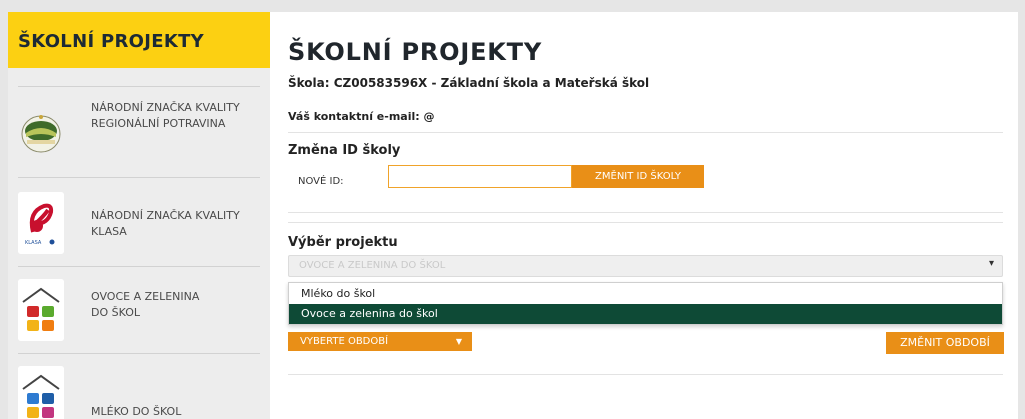  I want to click on select-period-button: VYBERTE OBDOBÍ ▼, so click(380, 341).